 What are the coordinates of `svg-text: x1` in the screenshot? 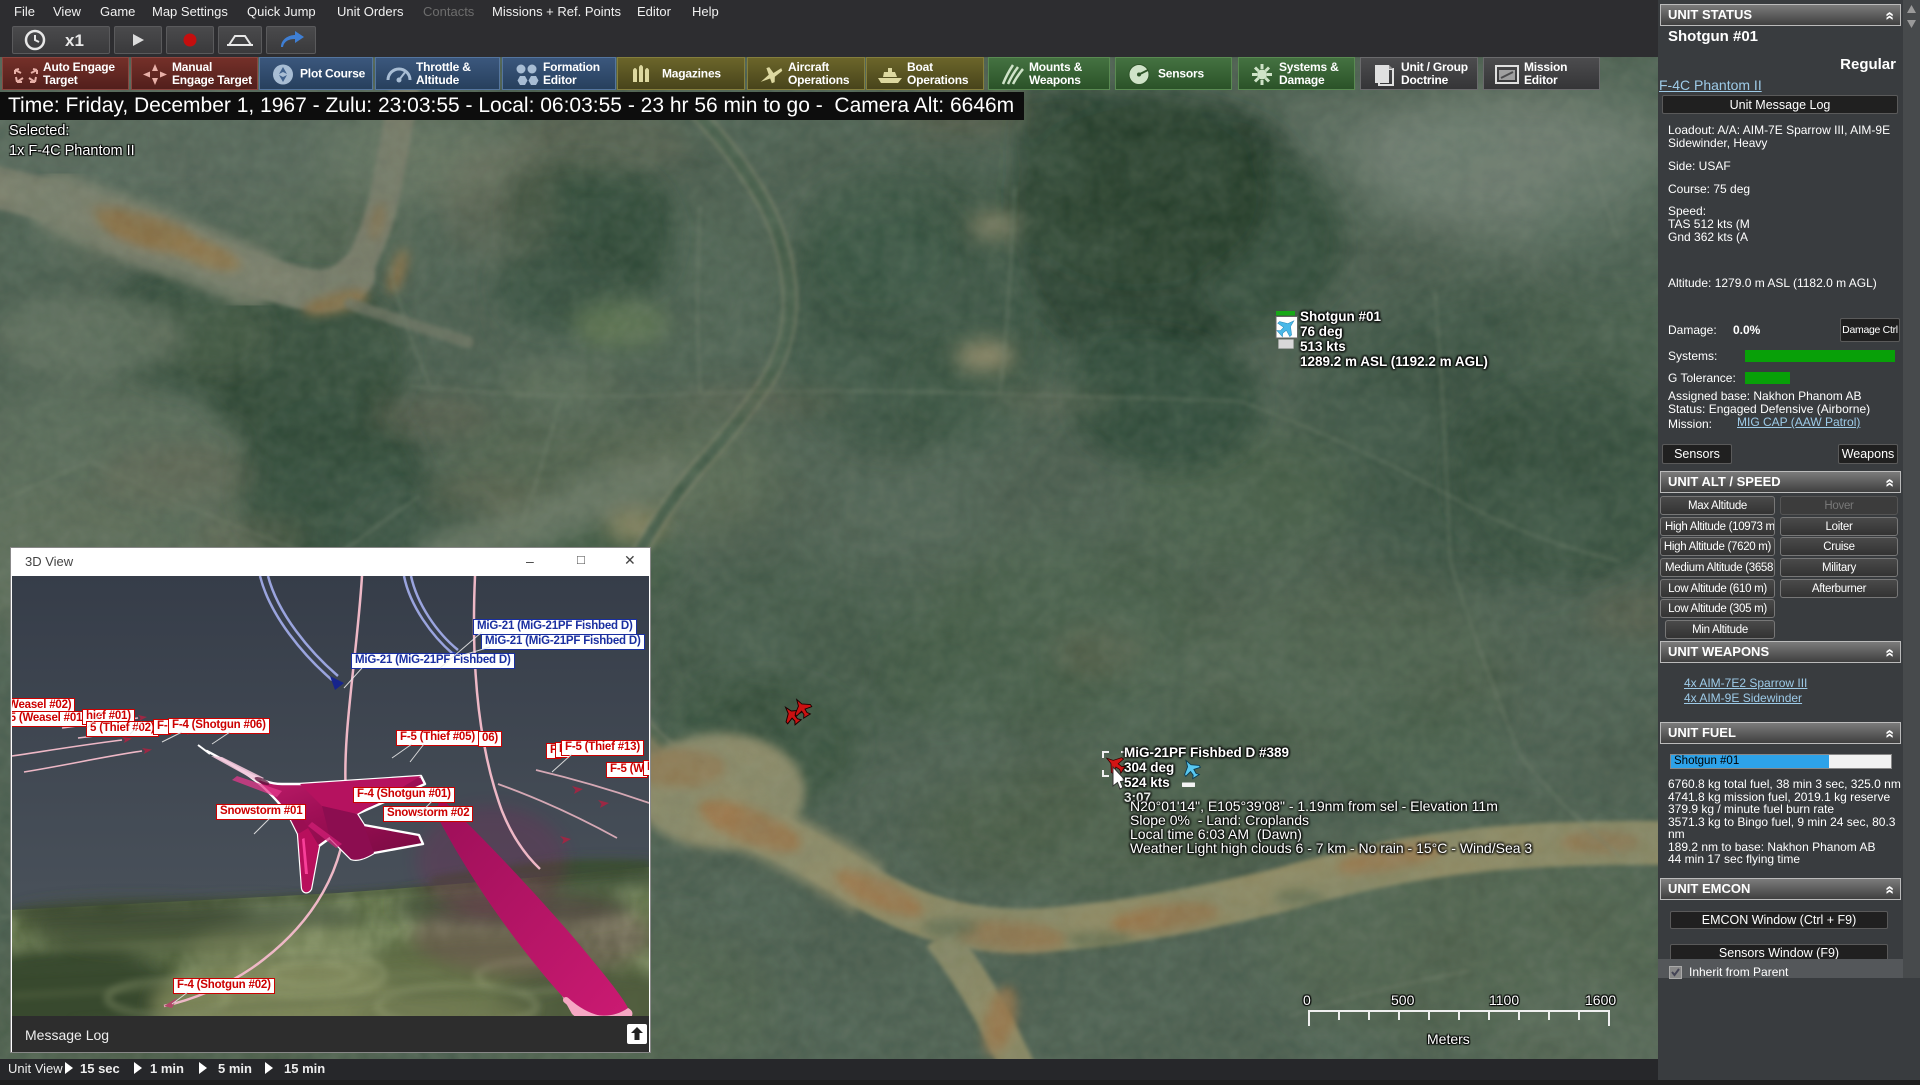 It's located at (74, 40).